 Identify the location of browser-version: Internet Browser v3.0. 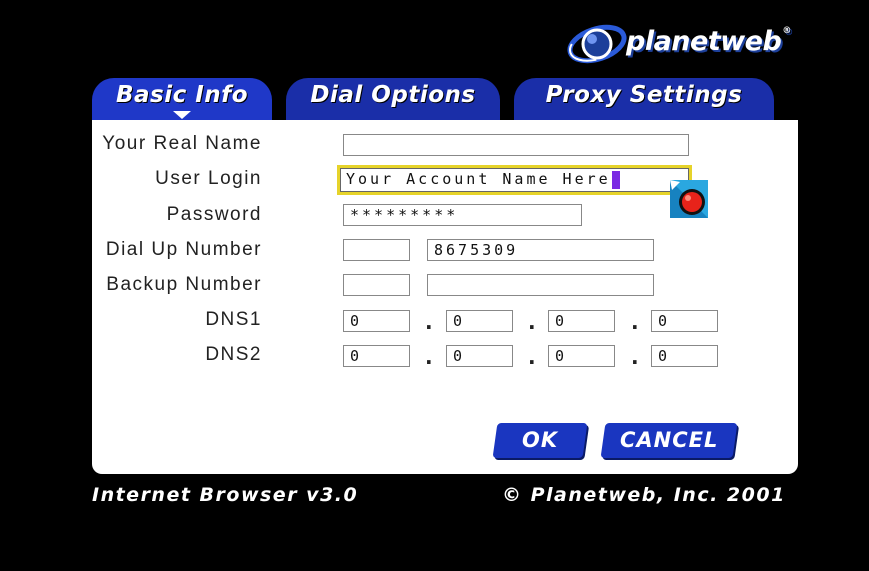
(225, 495).